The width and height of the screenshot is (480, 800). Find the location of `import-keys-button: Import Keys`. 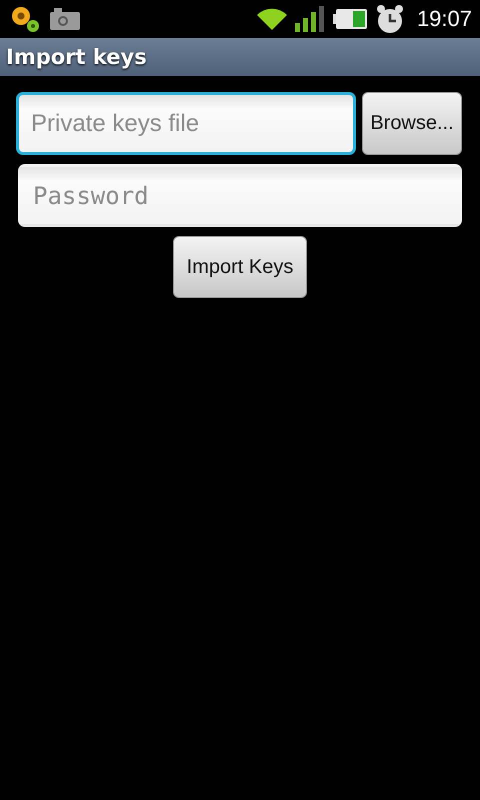

import-keys-button: Import Keys is located at coordinates (240, 267).